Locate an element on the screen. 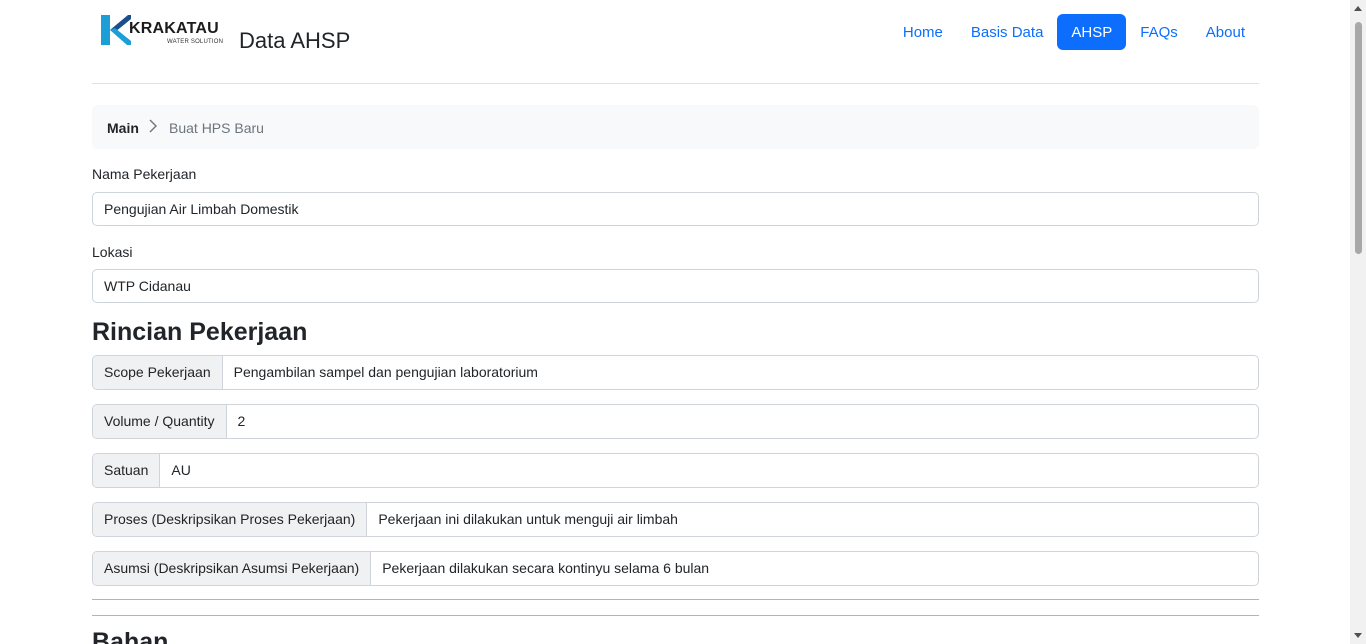 The width and height of the screenshot is (1366, 644). lokasi-input: WTP Cidanau is located at coordinates (675, 286).